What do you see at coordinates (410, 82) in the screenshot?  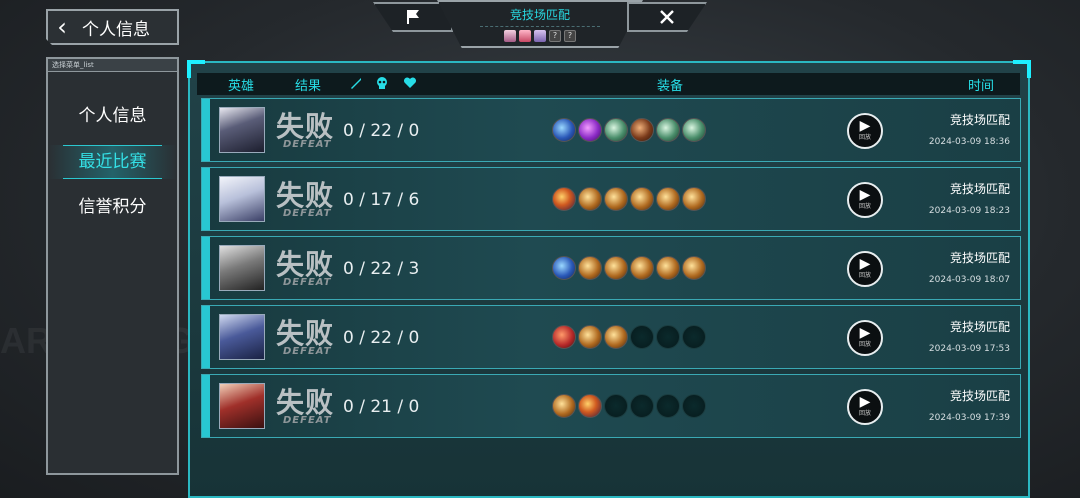 I see `heart-assist-icon` at bounding box center [410, 82].